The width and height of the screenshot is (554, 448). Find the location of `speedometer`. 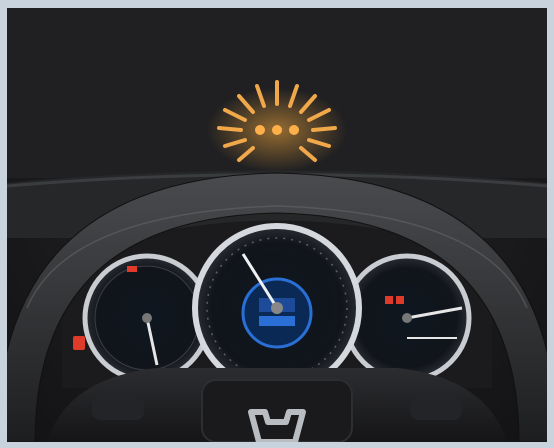

speedometer is located at coordinates (277, 308).